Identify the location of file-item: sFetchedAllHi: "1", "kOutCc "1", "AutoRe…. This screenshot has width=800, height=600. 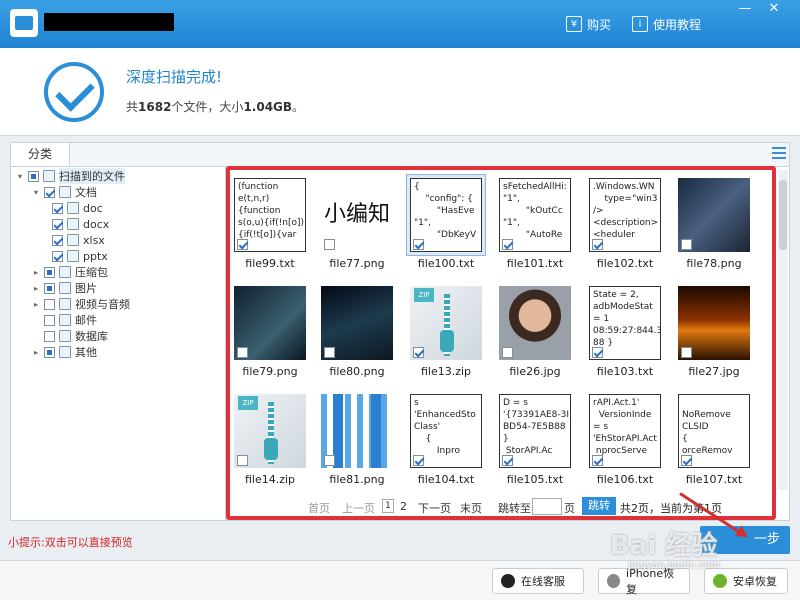
(535, 223).